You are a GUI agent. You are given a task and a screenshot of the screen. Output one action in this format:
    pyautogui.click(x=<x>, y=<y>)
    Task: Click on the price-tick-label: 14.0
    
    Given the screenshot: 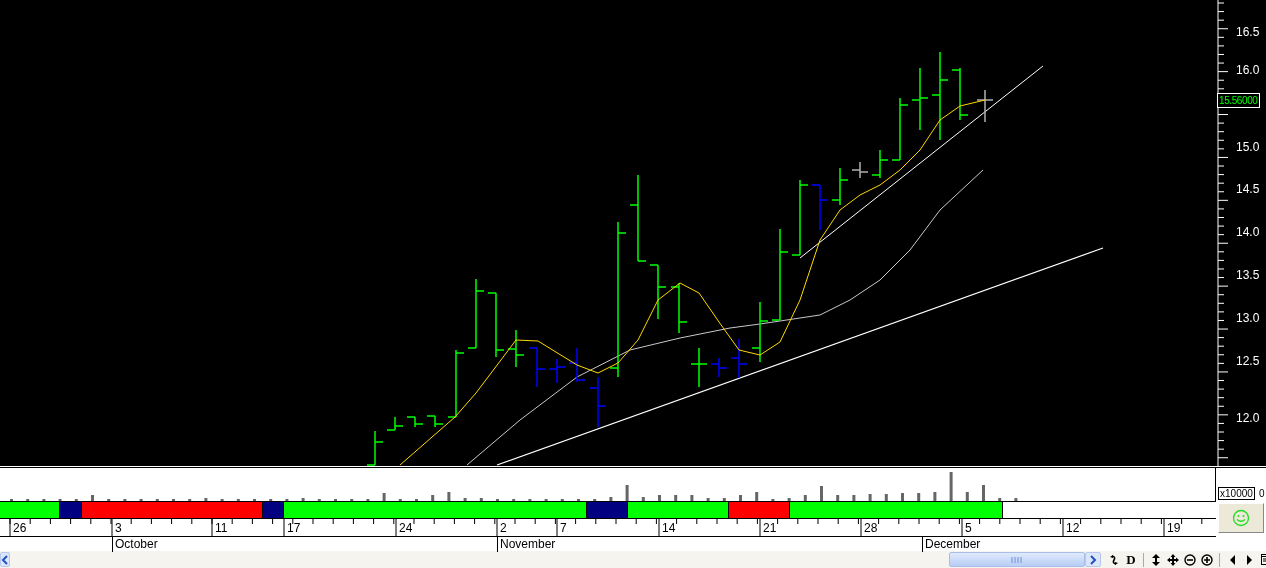 What is the action you would take?
    pyautogui.click(x=1248, y=232)
    